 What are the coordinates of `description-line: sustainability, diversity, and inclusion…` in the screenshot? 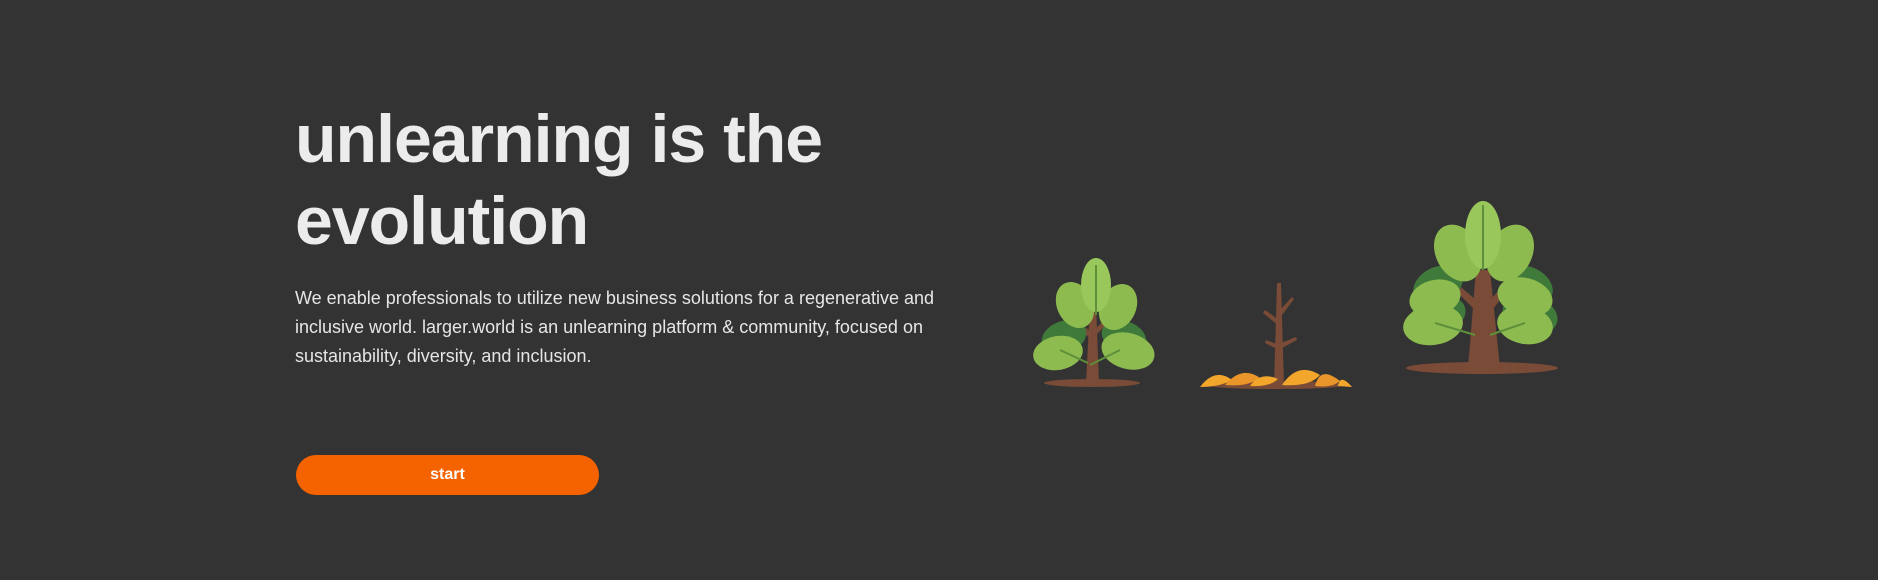 It's located at (443, 356).